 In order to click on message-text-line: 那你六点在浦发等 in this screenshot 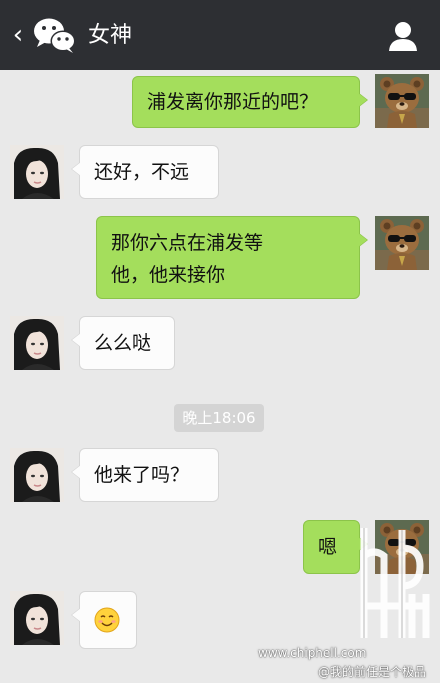, I will do `click(187, 243)`.